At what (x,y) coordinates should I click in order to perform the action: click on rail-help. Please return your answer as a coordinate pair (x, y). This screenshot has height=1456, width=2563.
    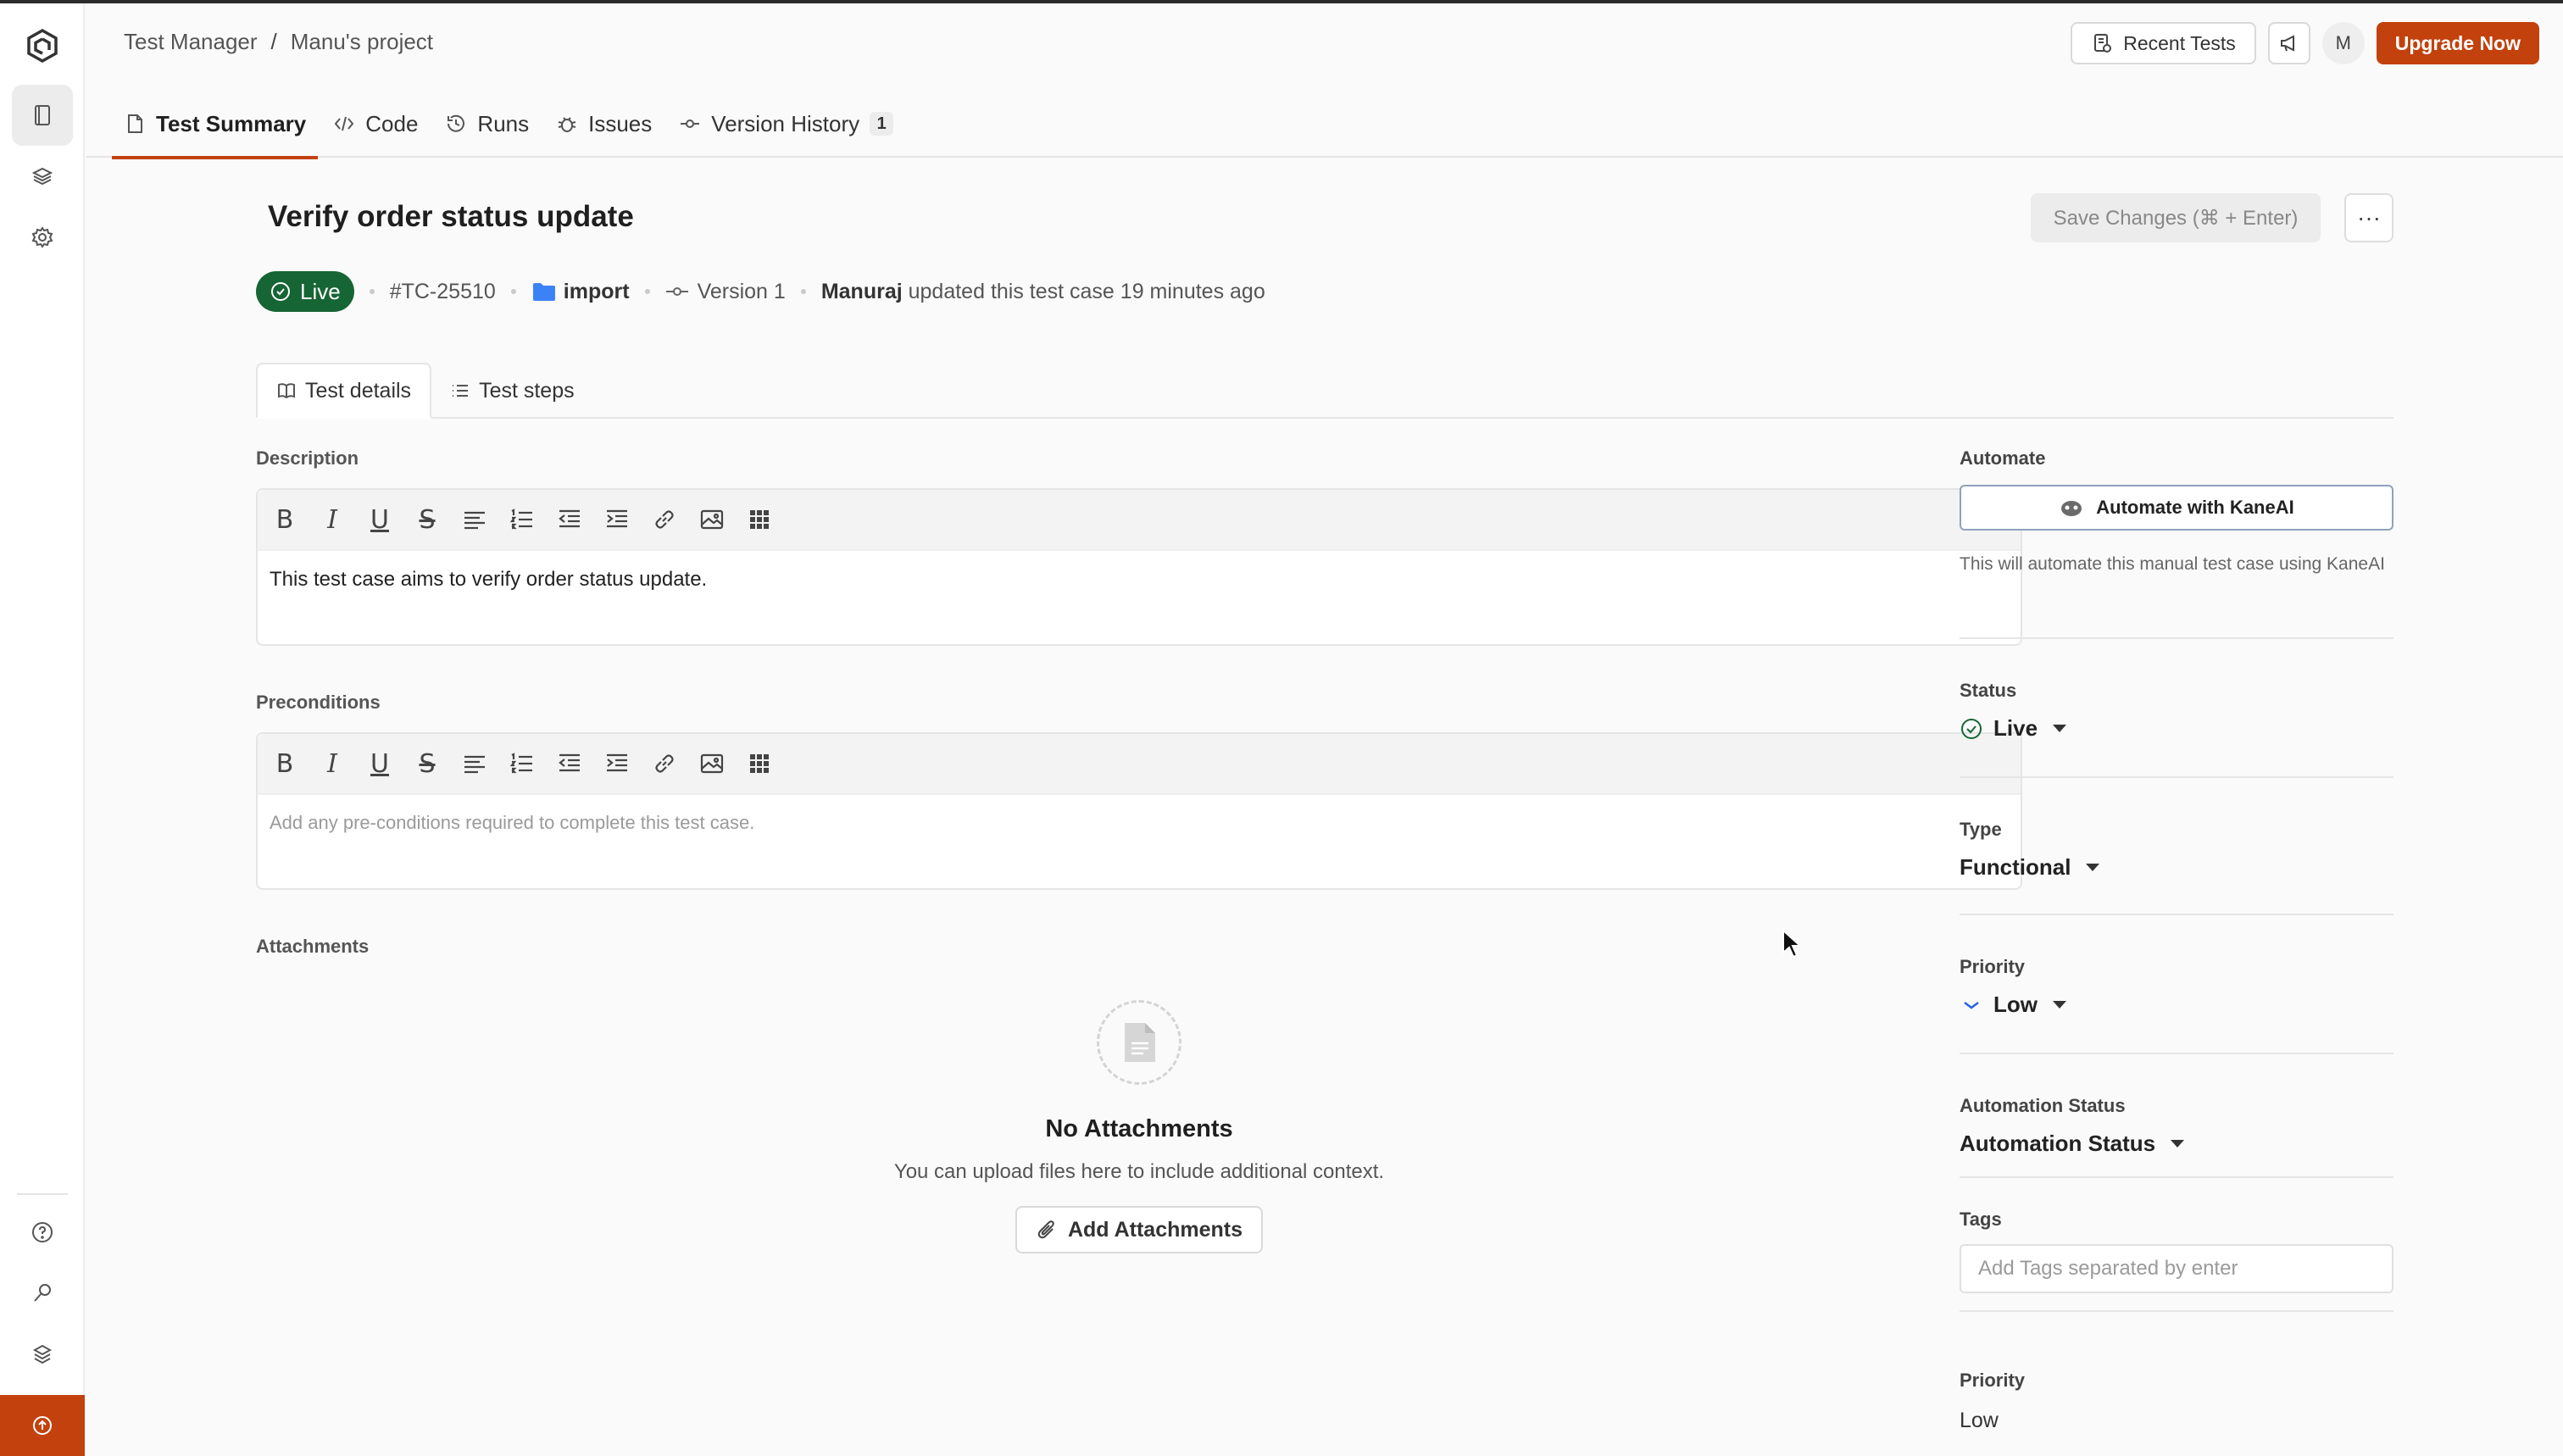
    Looking at the image, I should click on (42, 1232).